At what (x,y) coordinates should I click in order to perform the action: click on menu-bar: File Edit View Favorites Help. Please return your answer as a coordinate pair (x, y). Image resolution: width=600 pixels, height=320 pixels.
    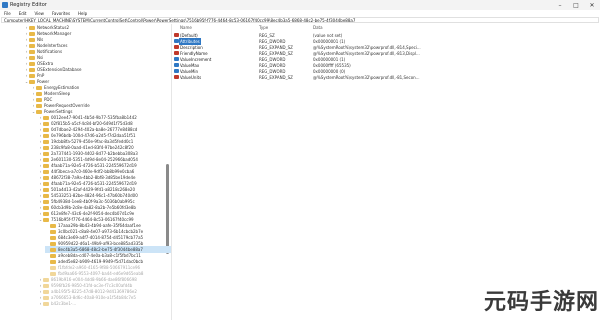
    Looking at the image, I should click on (300, 13).